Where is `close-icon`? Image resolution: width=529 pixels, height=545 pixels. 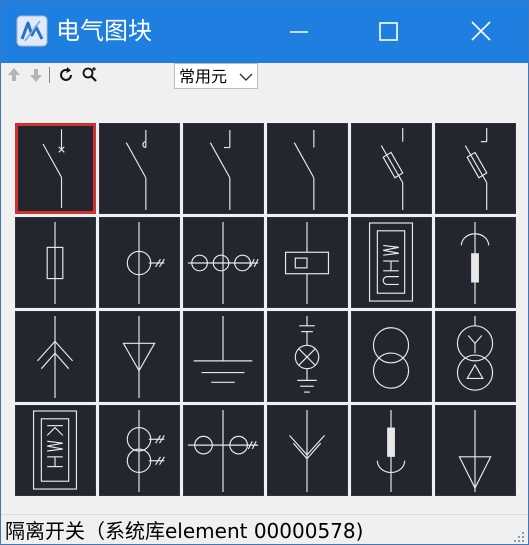
close-icon is located at coordinates (481, 31).